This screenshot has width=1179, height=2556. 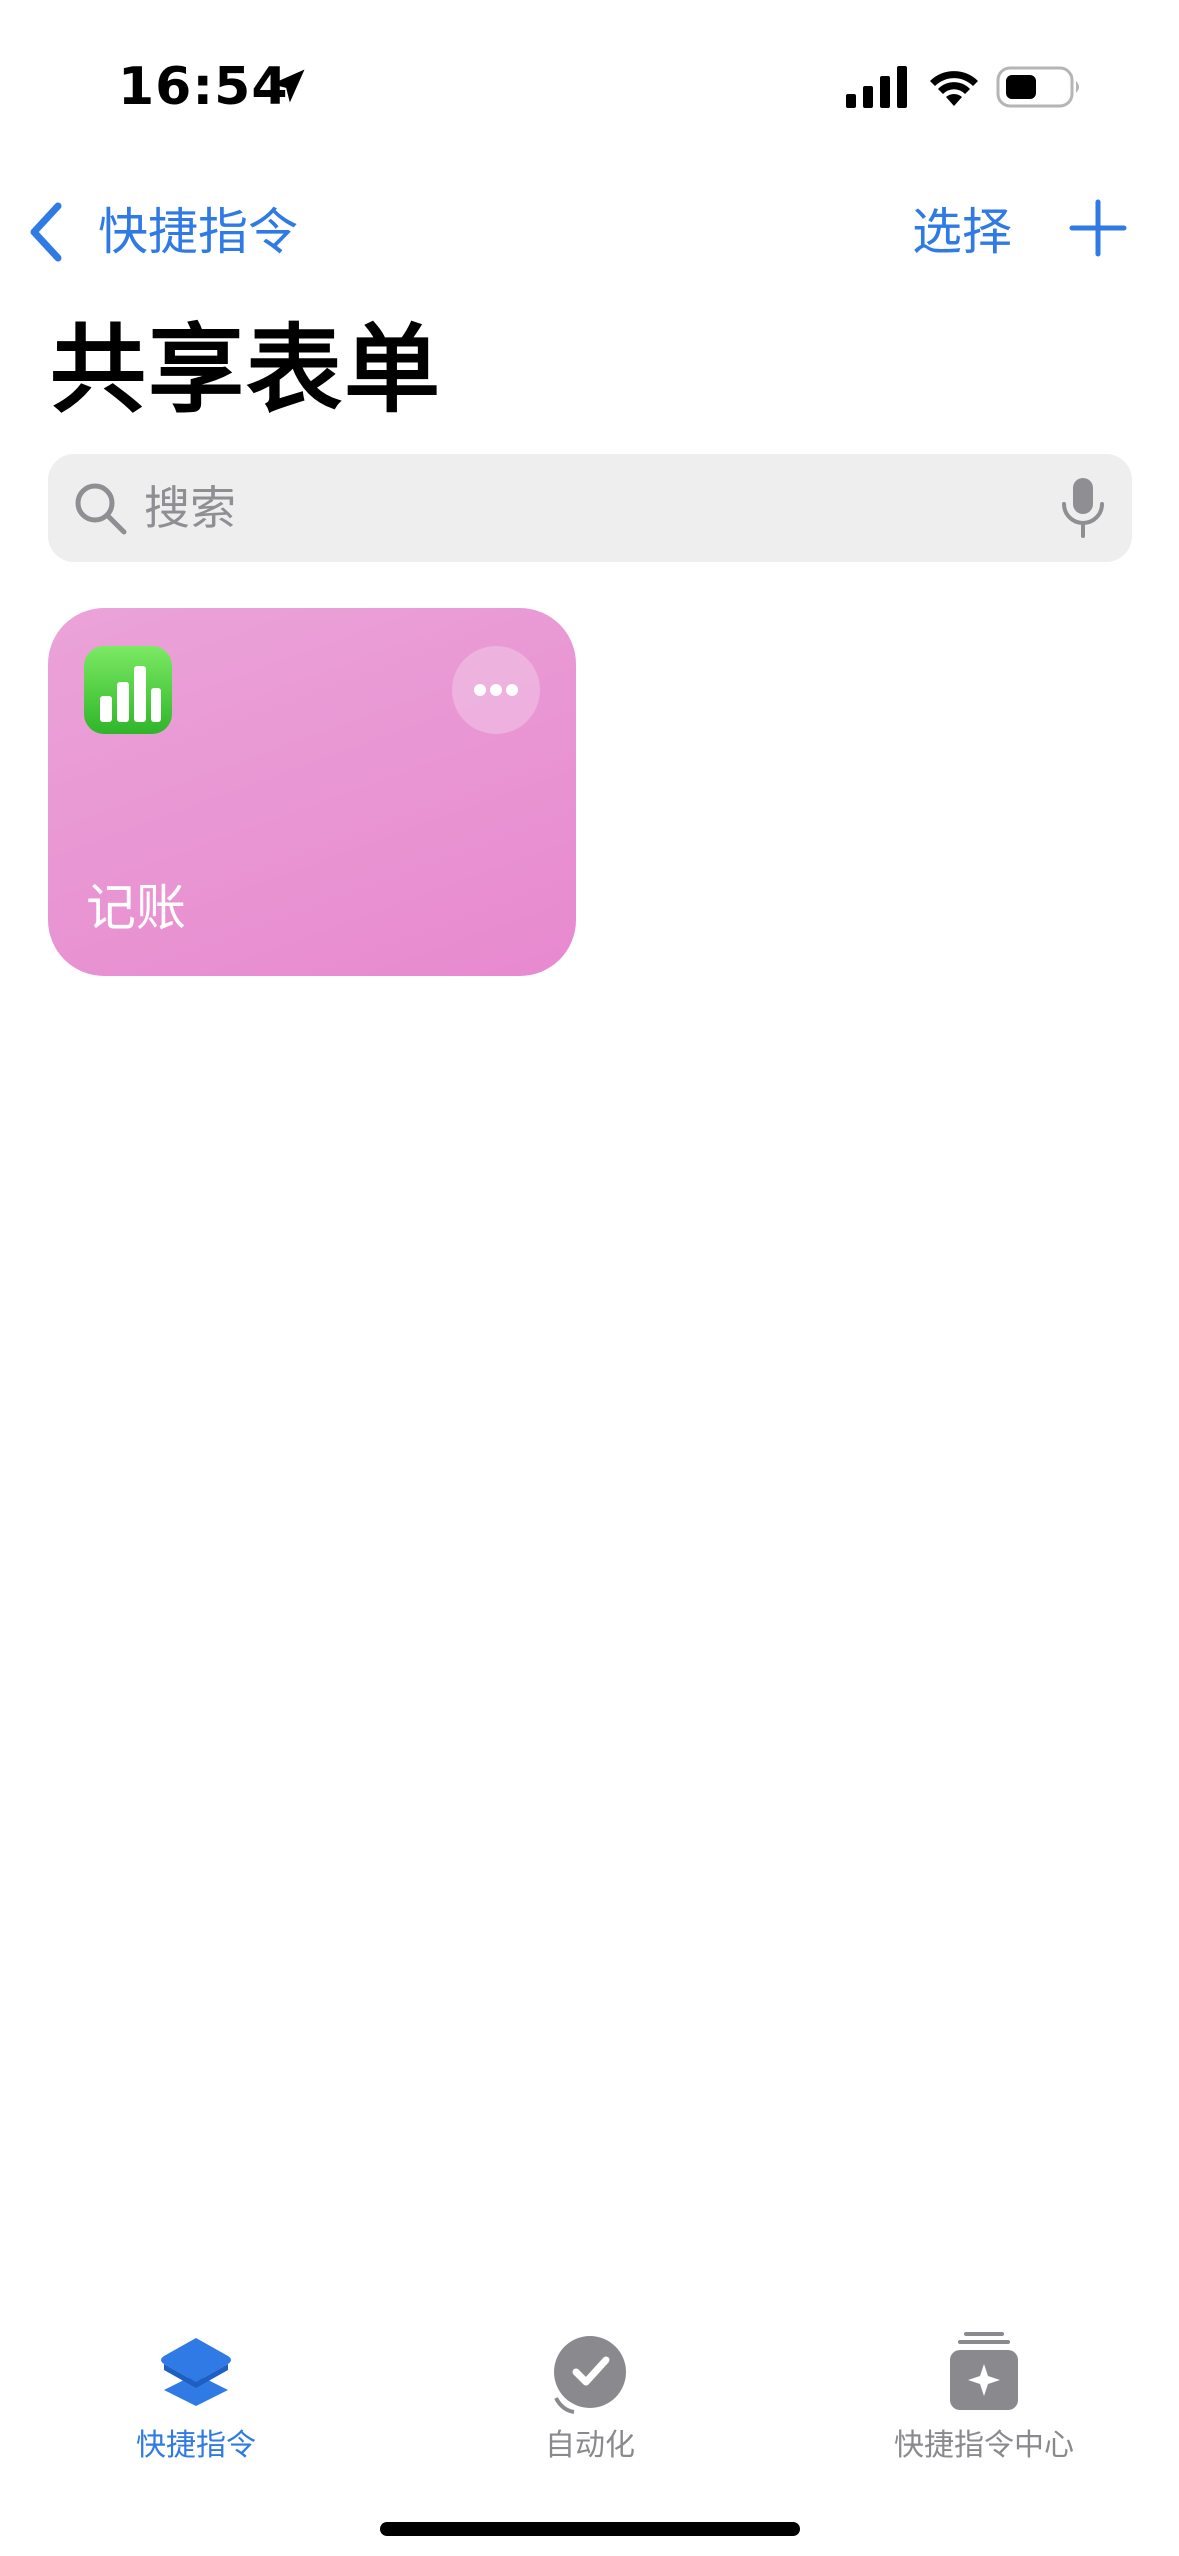 What do you see at coordinates (101, 509) in the screenshot?
I see `search-icon` at bounding box center [101, 509].